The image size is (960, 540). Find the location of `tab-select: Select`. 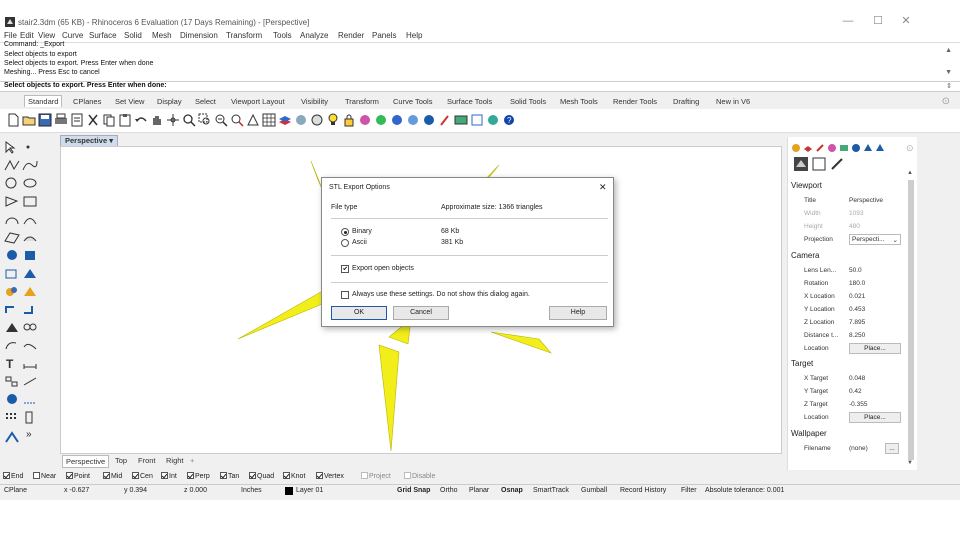

tab-select: Select is located at coordinates (205, 101).